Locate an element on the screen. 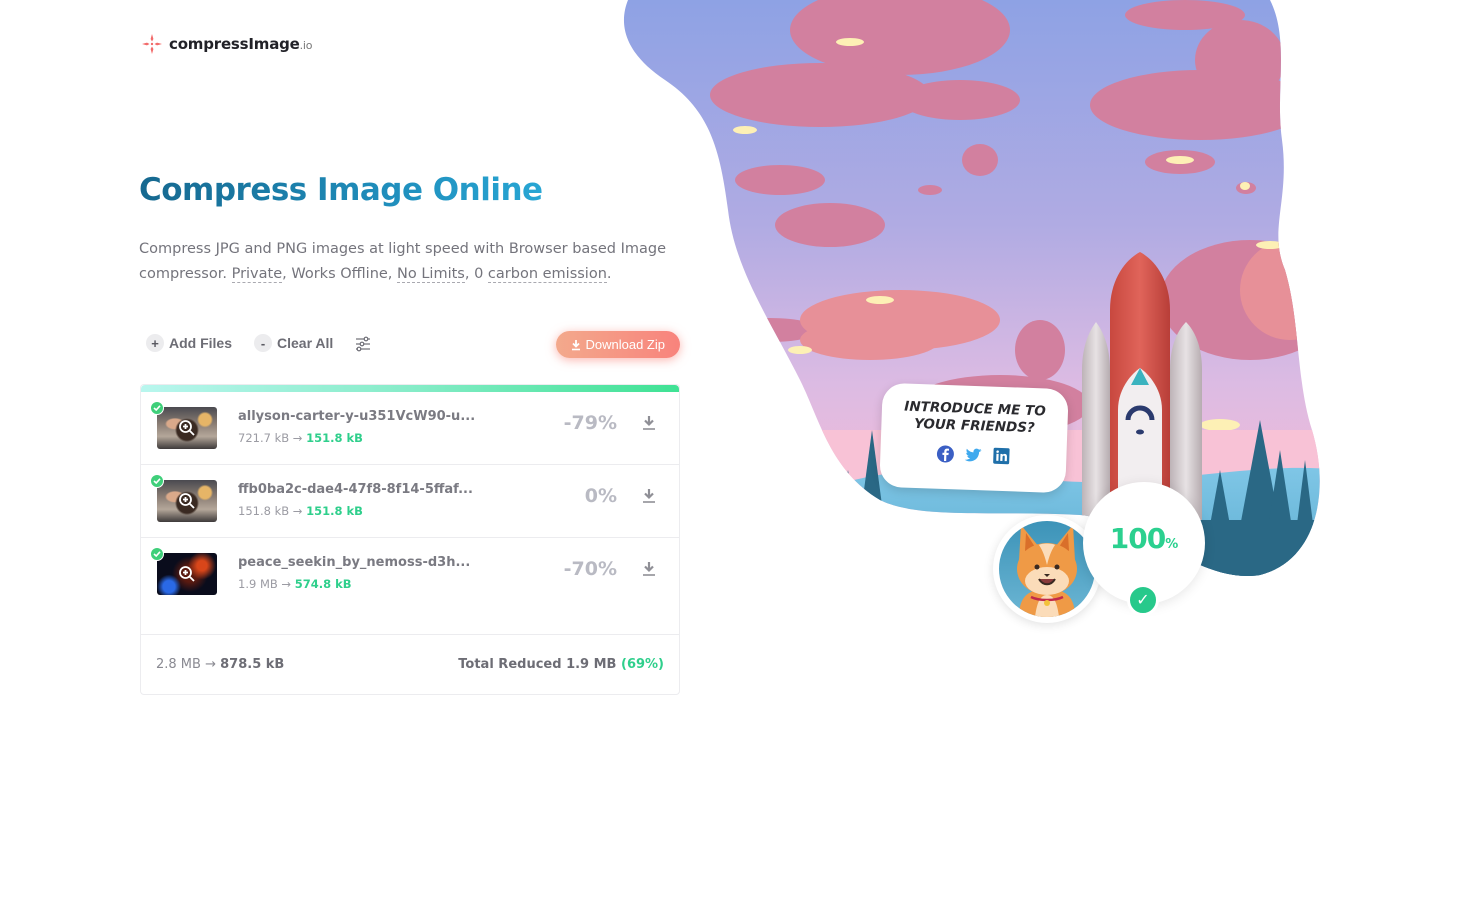 This screenshot has height=900, width=1480. file-size: 1.9 MB → 574.8 kB is located at coordinates (295, 584).